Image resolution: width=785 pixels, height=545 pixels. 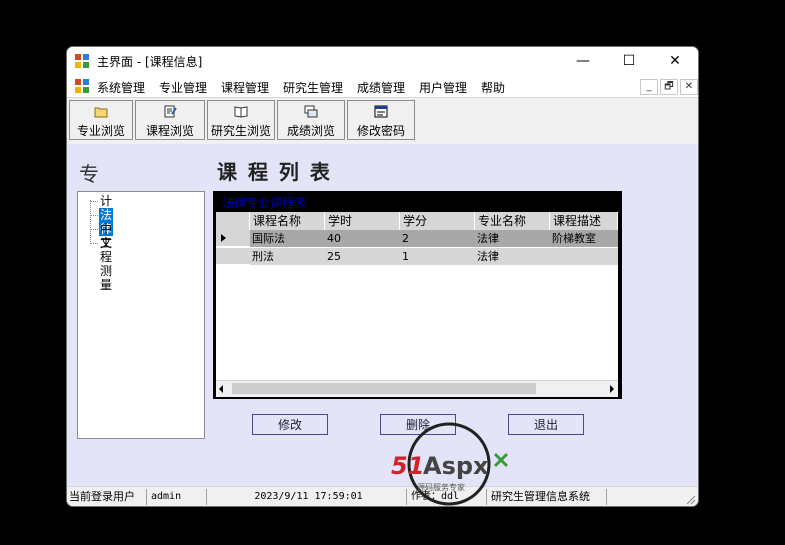 What do you see at coordinates (170, 120) in the screenshot?
I see `toolbar-course-browse-button: 课程浏览` at bounding box center [170, 120].